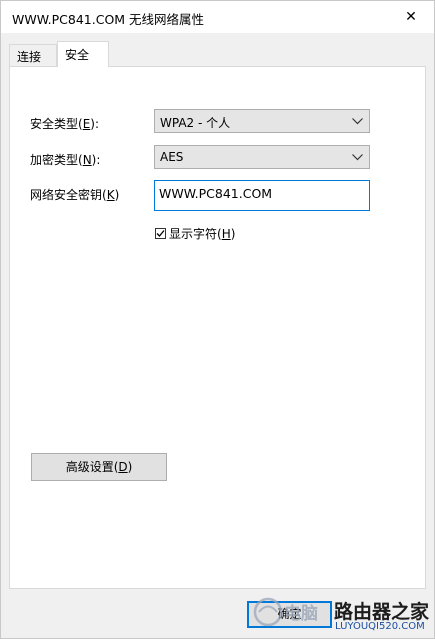 The height and width of the screenshot is (639, 435). What do you see at coordinates (195, 123) in the screenshot?
I see `security-type-value: WPA2 - 个人` at bounding box center [195, 123].